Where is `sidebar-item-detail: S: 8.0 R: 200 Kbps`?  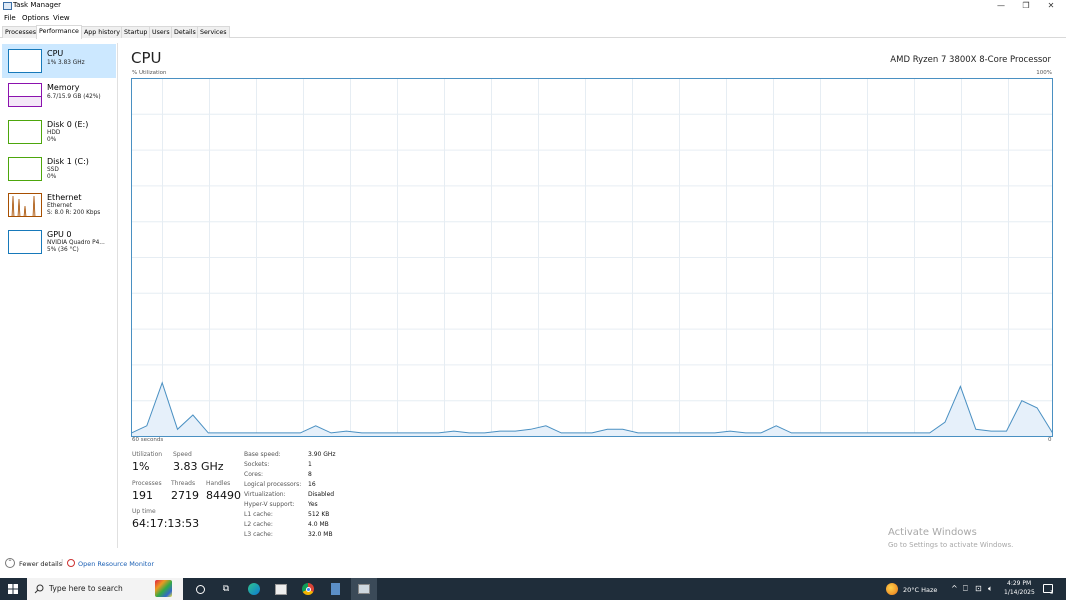 sidebar-item-detail: S: 8.0 R: 200 Kbps is located at coordinates (74, 213).